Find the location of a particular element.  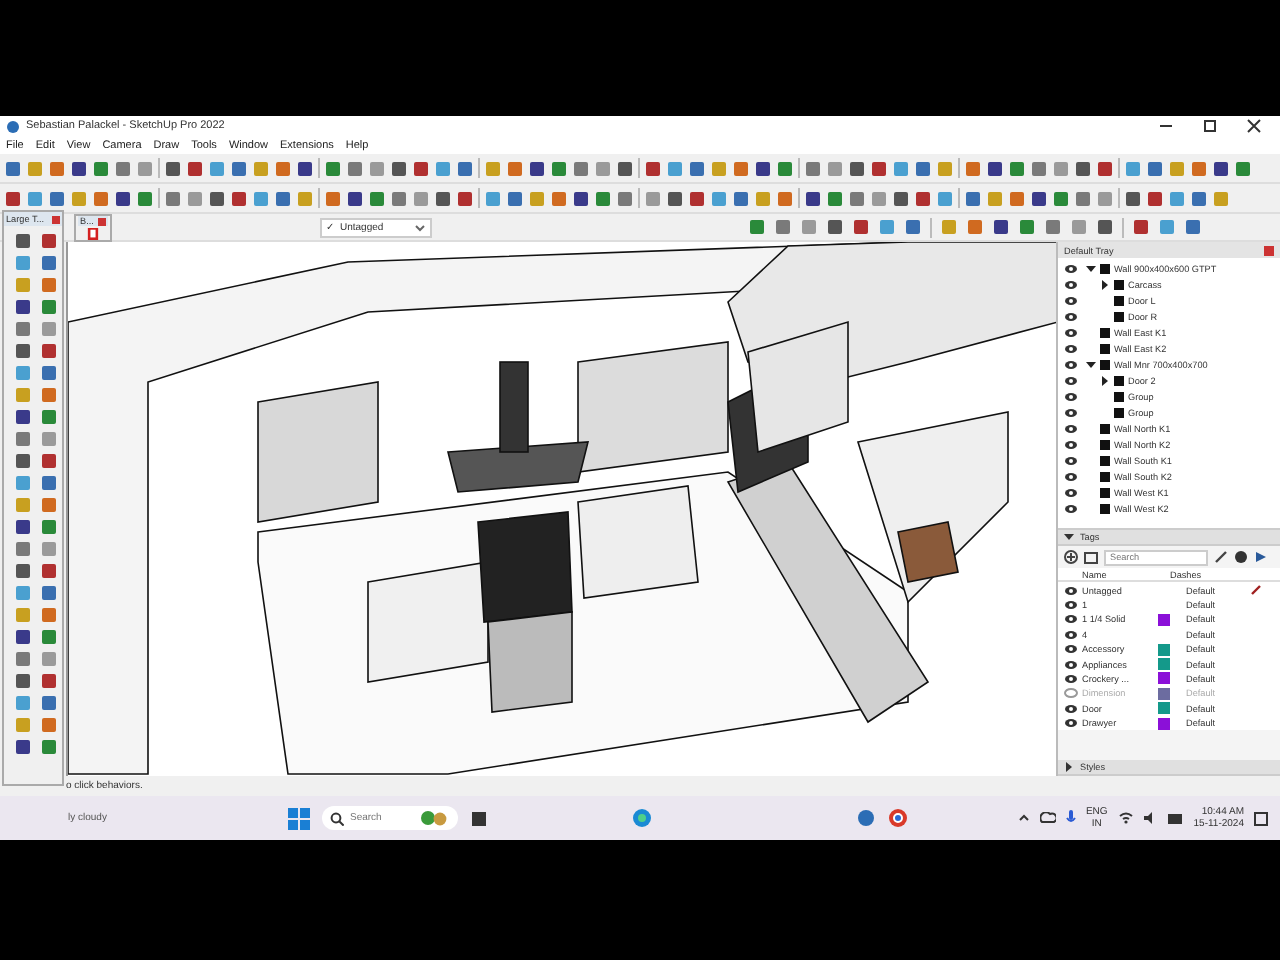

dropdown-caret-icon is located at coordinates (420, 227).